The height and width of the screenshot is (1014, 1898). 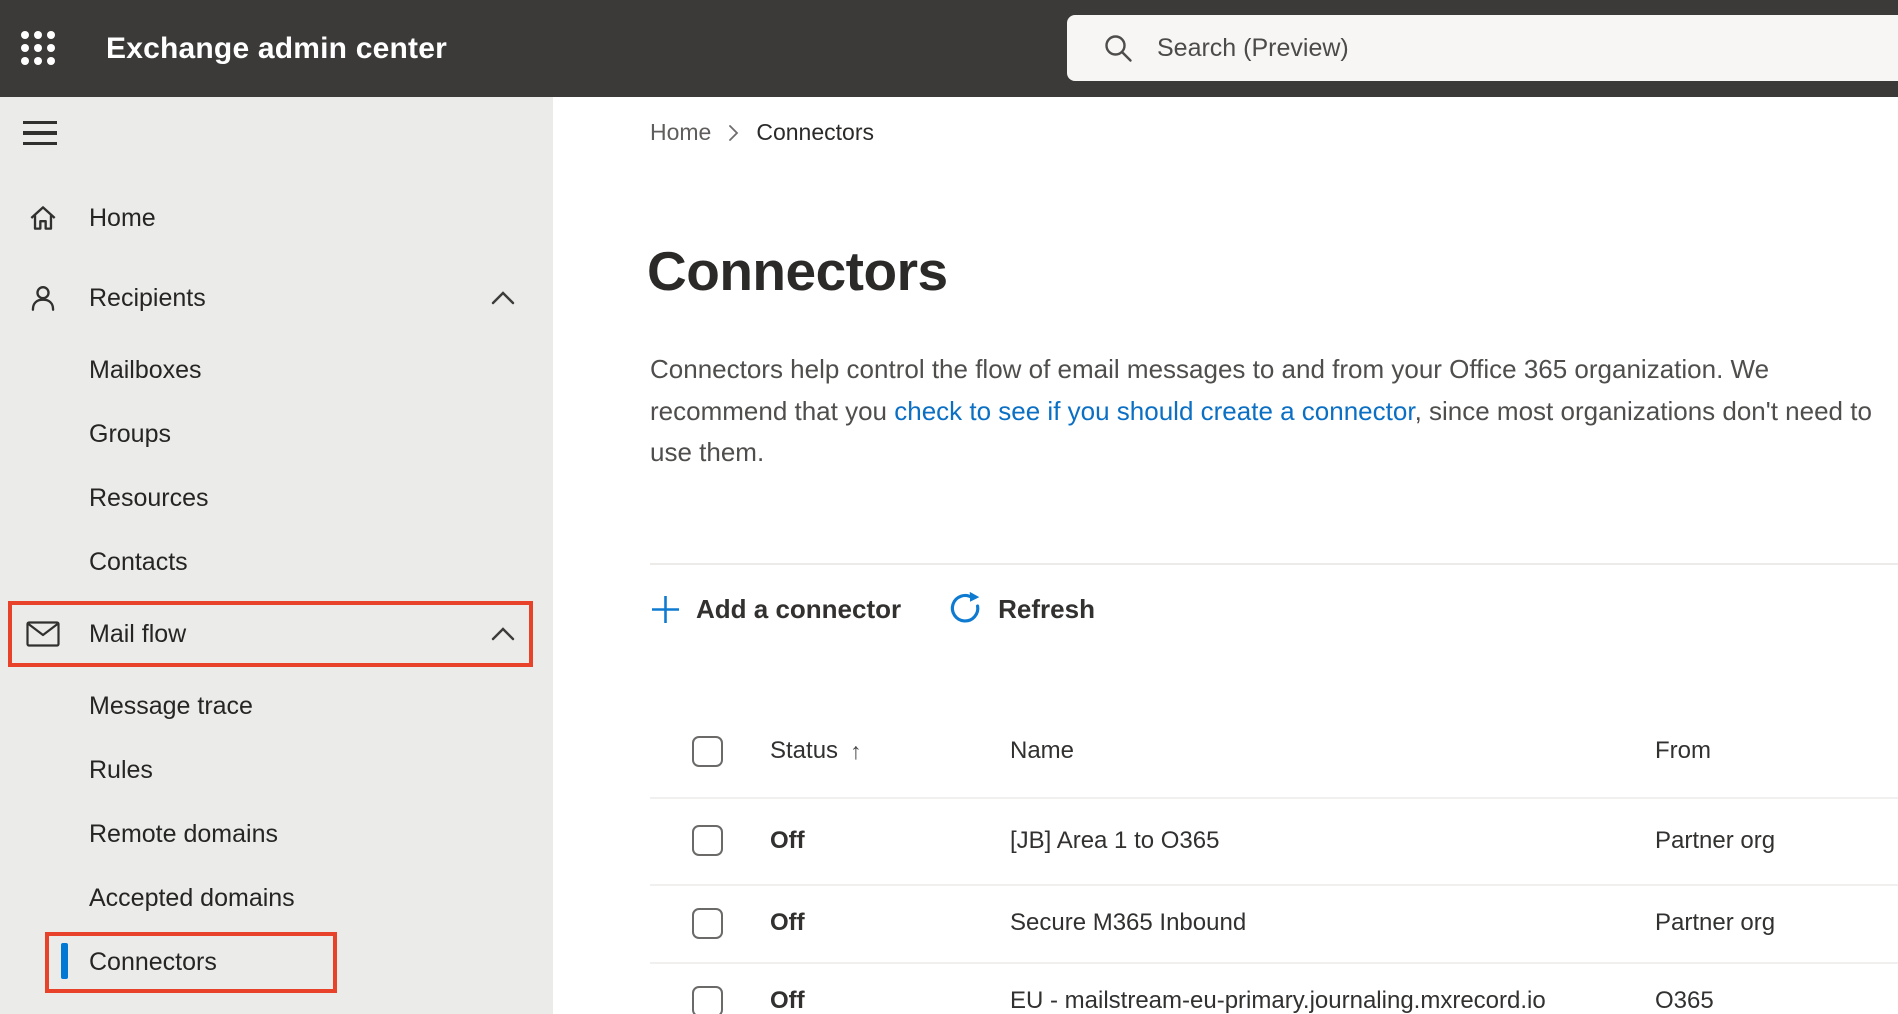 I want to click on home-icon, so click(x=43, y=218).